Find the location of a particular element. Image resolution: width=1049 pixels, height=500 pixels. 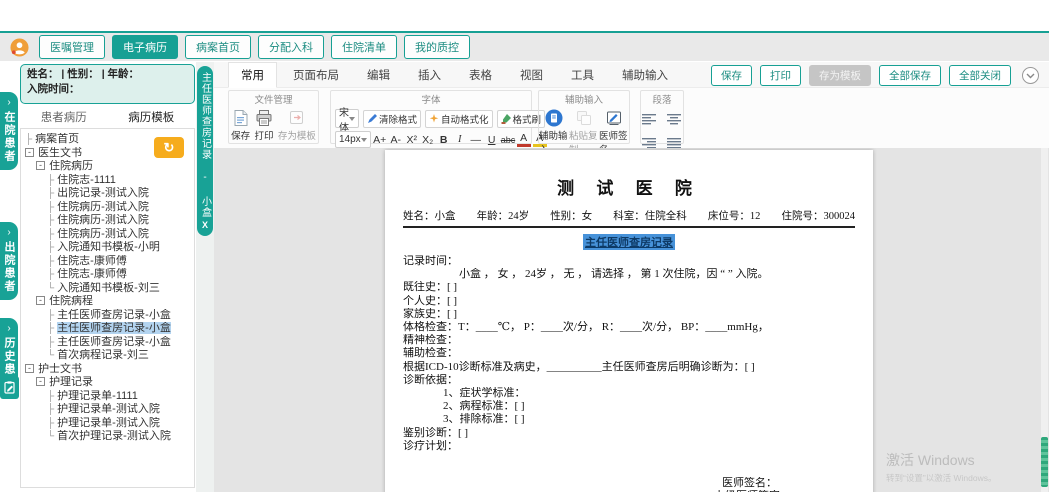

patient-field: 年龄：24岁 is located at coordinates (503, 216).